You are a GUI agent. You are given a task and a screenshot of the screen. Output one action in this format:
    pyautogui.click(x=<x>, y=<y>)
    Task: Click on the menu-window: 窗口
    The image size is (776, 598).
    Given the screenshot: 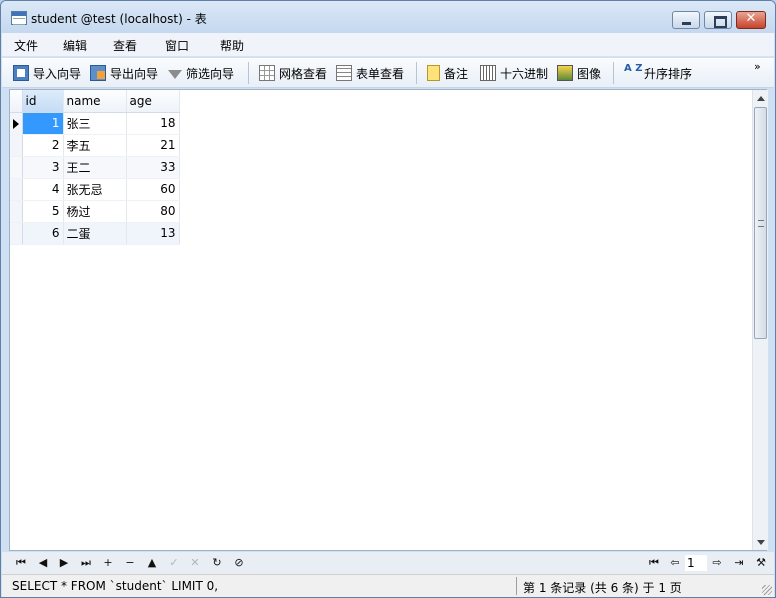 What is the action you would take?
    pyautogui.click(x=177, y=45)
    